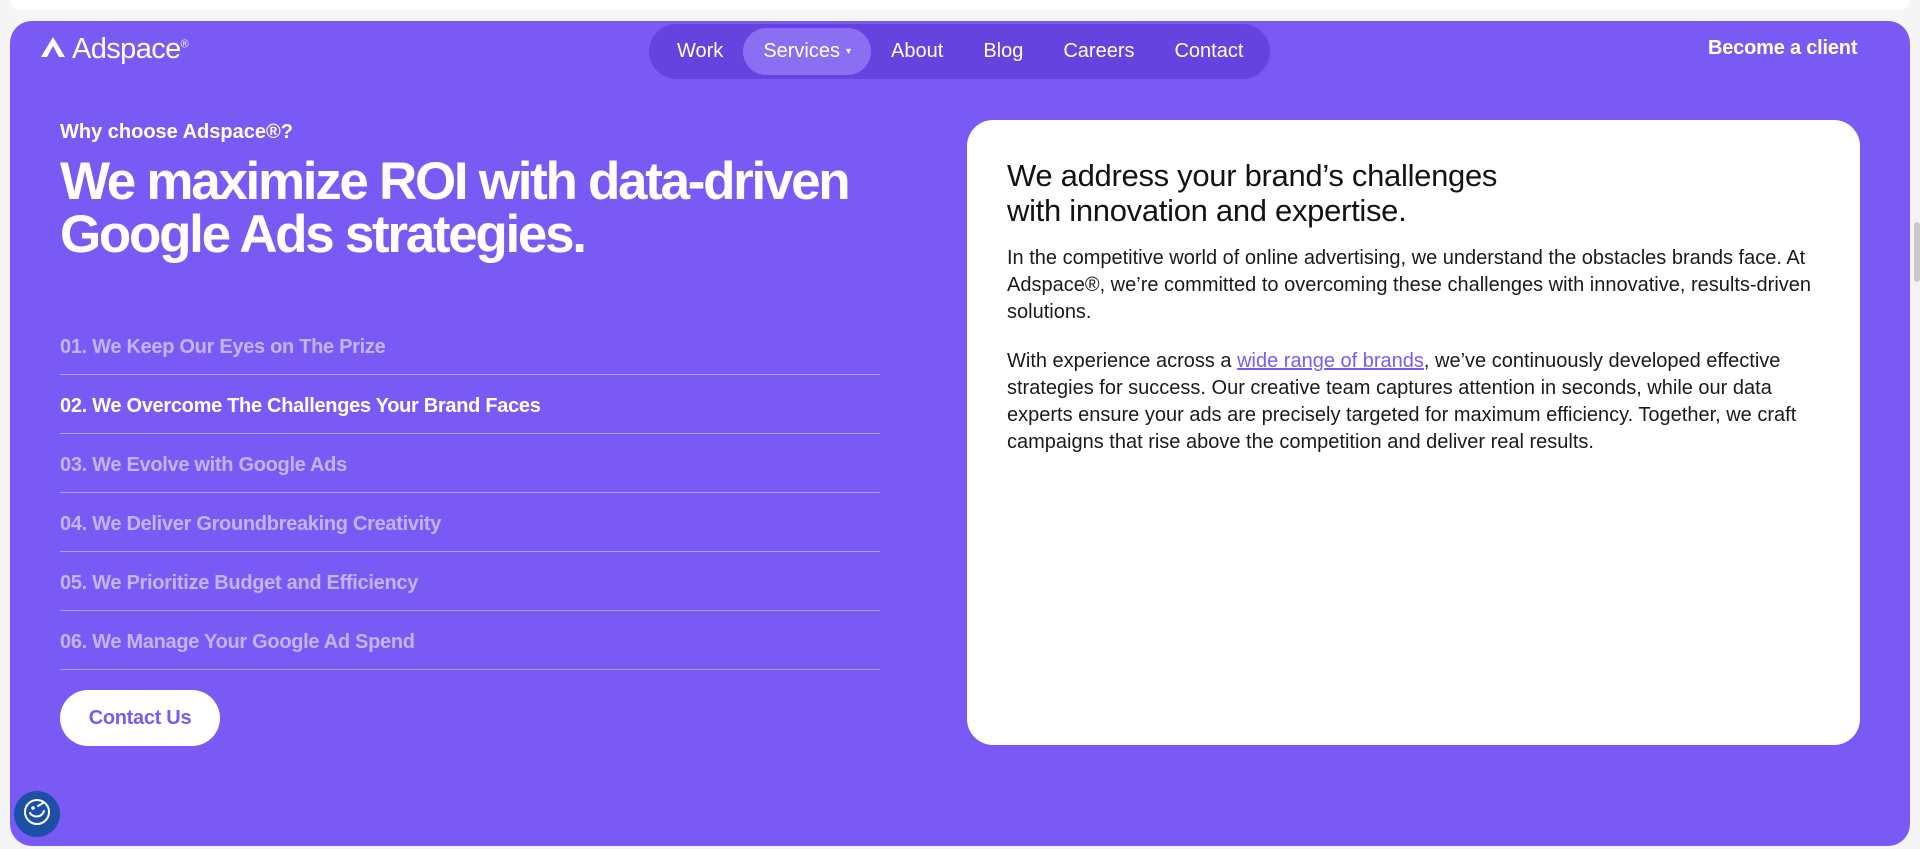 This screenshot has width=1920, height=849. What do you see at coordinates (1003, 51) in the screenshot?
I see `nav-item-blog: Blog` at bounding box center [1003, 51].